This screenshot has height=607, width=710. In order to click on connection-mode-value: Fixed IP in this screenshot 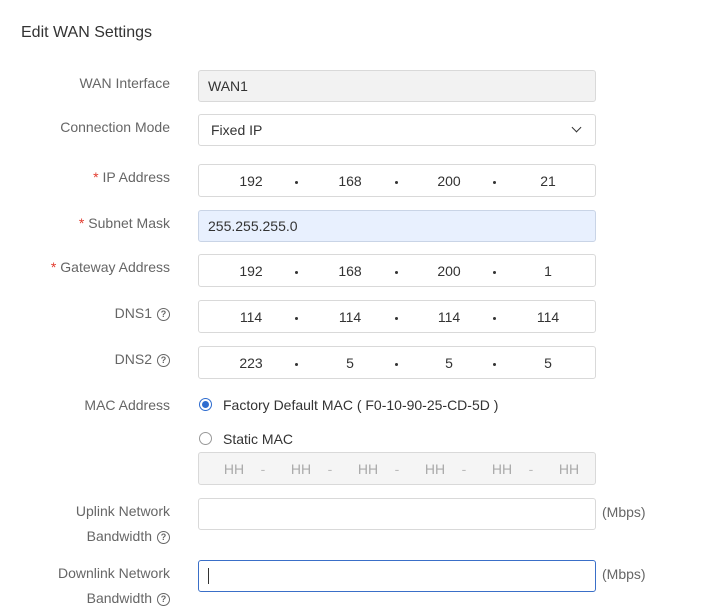, I will do `click(237, 130)`.